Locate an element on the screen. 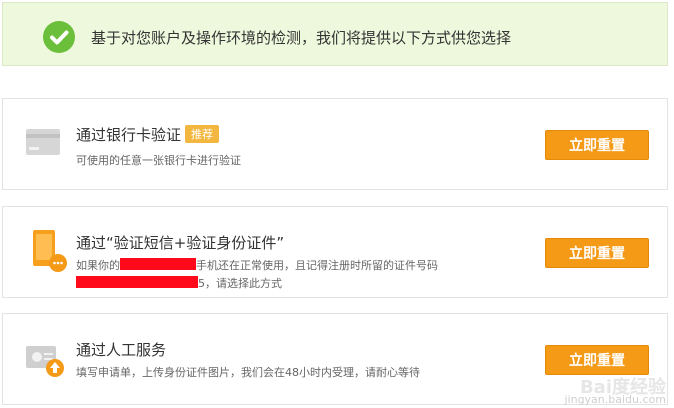  check-circle-icon is located at coordinates (59, 37).